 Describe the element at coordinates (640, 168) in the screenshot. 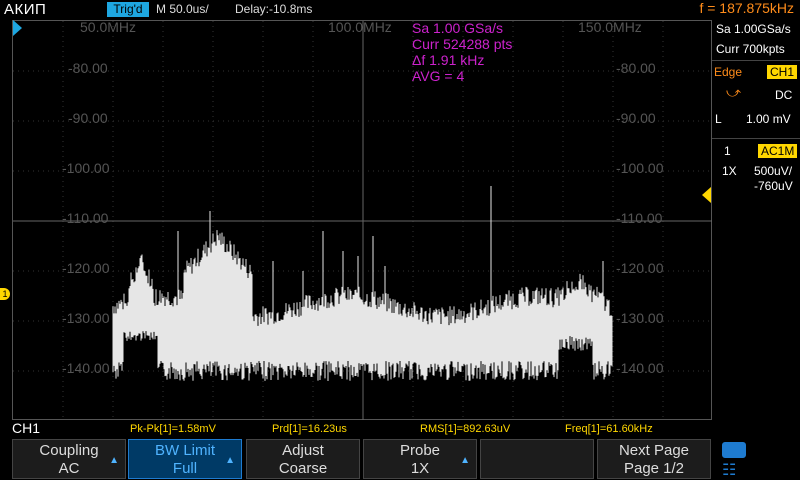

I see `y-label-right-100: -100.00` at that location.